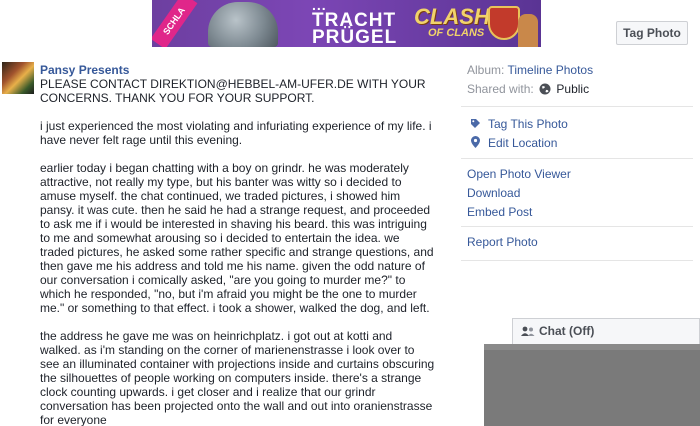 The width and height of the screenshot is (700, 426). I want to click on tag-photo-button: Tag Photo, so click(652, 33).